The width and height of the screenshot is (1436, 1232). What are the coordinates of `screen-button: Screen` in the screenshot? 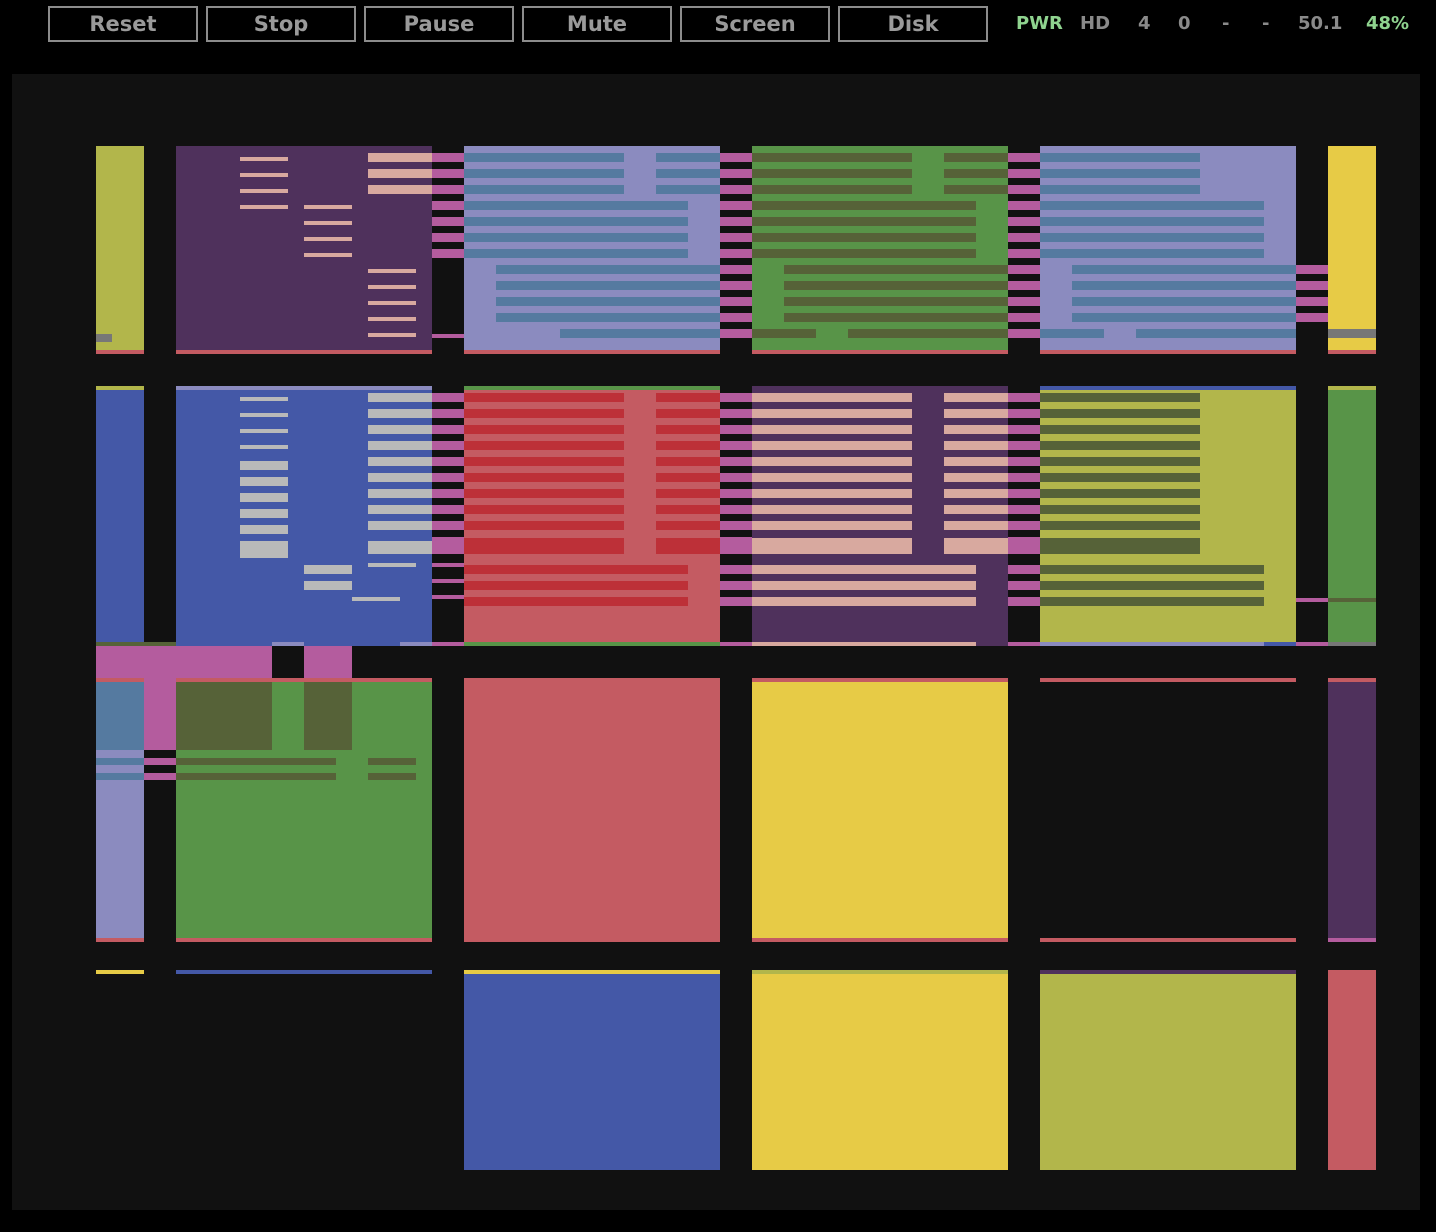 It's located at (755, 24).